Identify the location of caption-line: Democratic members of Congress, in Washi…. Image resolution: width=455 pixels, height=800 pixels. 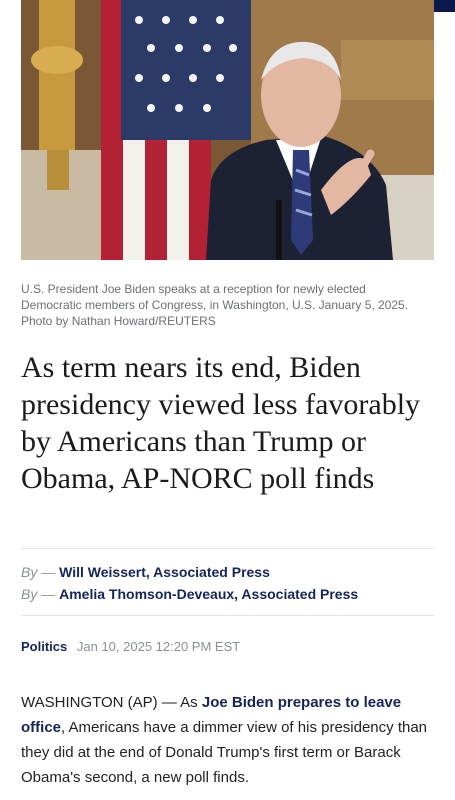
(215, 305).